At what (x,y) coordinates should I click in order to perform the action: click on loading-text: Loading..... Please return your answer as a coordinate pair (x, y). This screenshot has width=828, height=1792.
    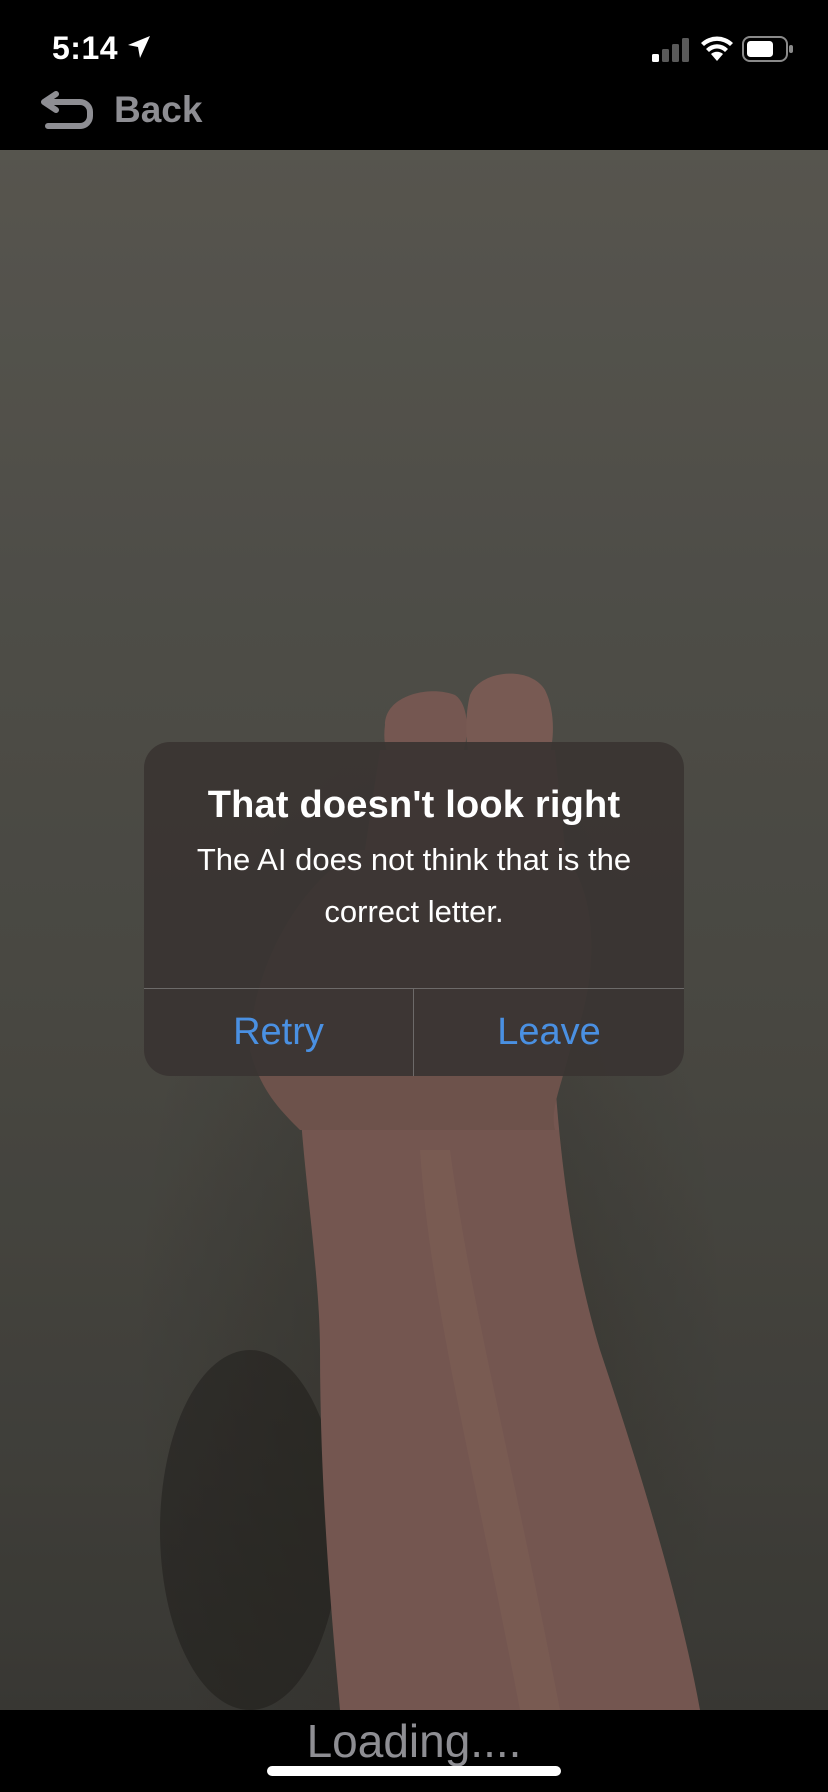
    Looking at the image, I should click on (414, 1741).